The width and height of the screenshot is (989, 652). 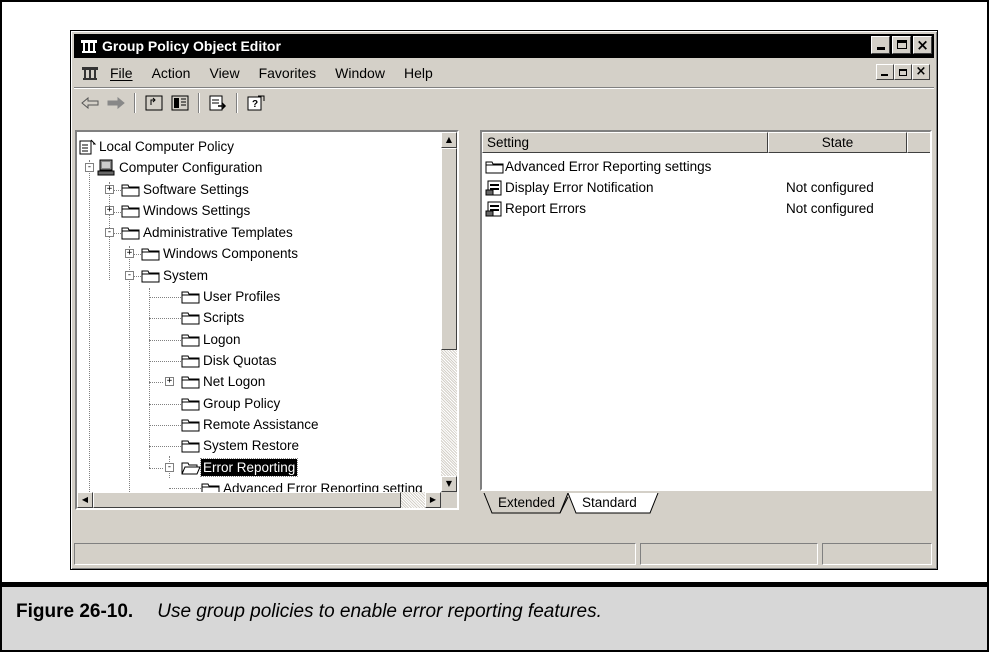 I want to click on tree-node-windows-settings: Windows Settings, so click(x=186, y=210).